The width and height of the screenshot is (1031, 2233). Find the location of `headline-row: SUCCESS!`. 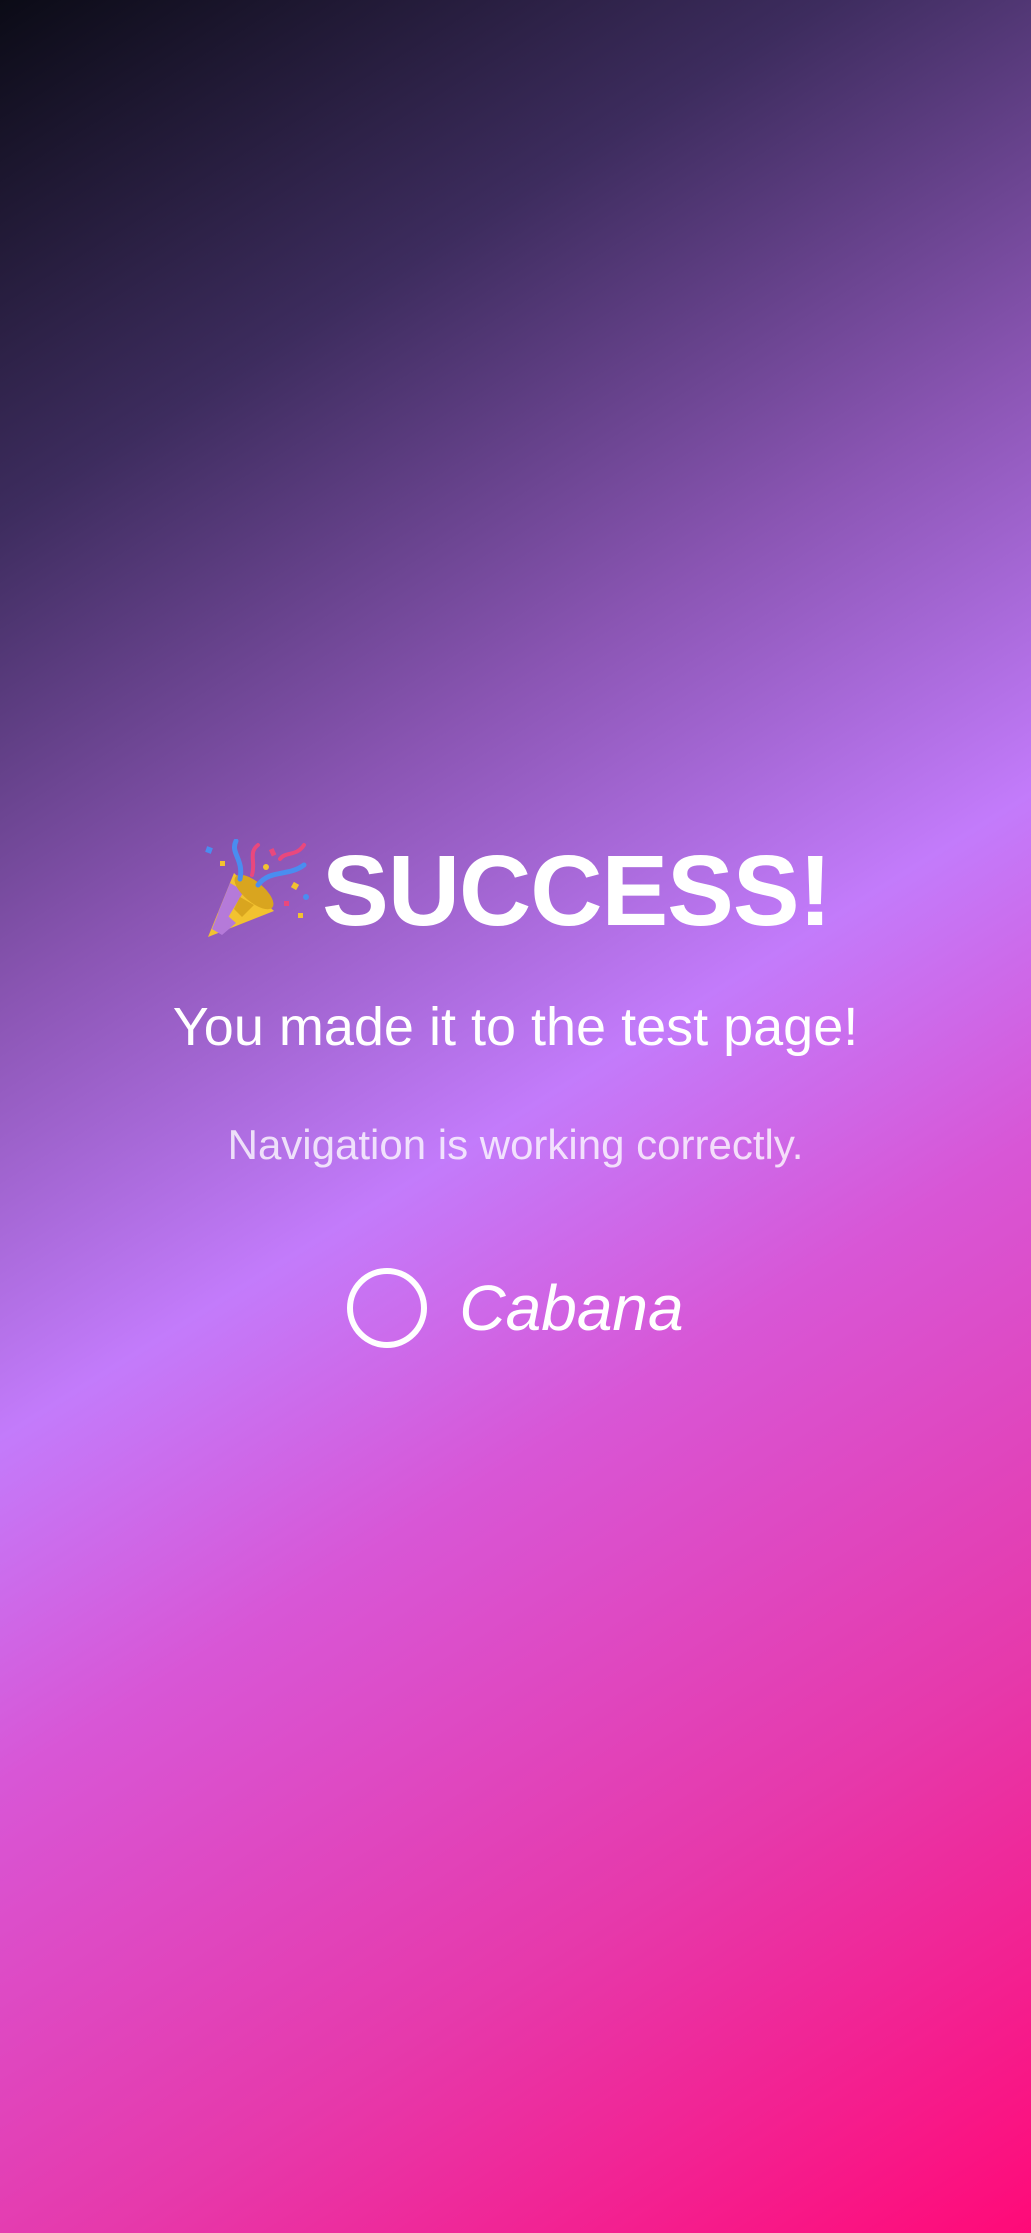

headline-row: SUCCESS! is located at coordinates (515, 891).